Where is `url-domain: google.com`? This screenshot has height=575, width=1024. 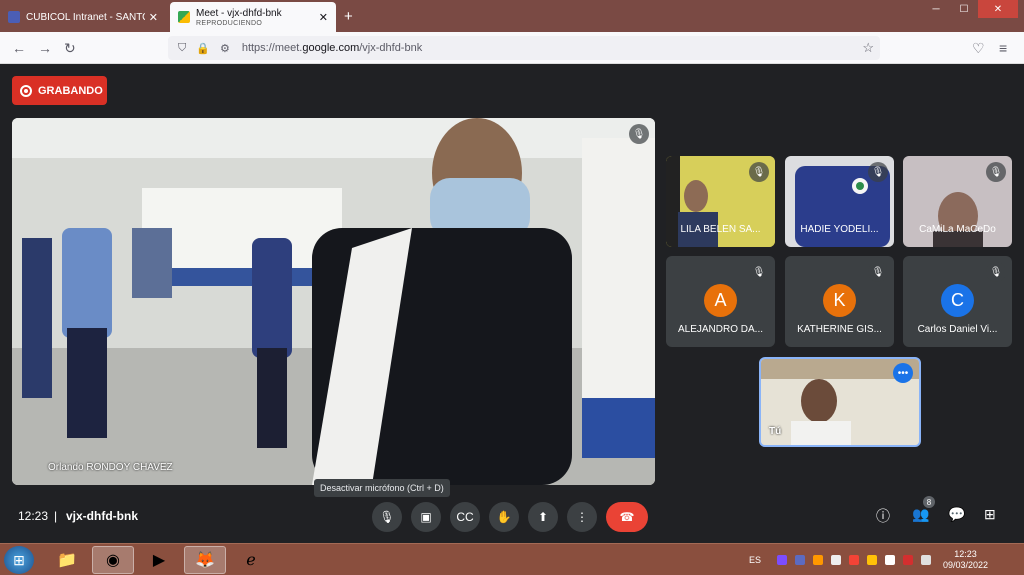 url-domain: google.com is located at coordinates (331, 48).